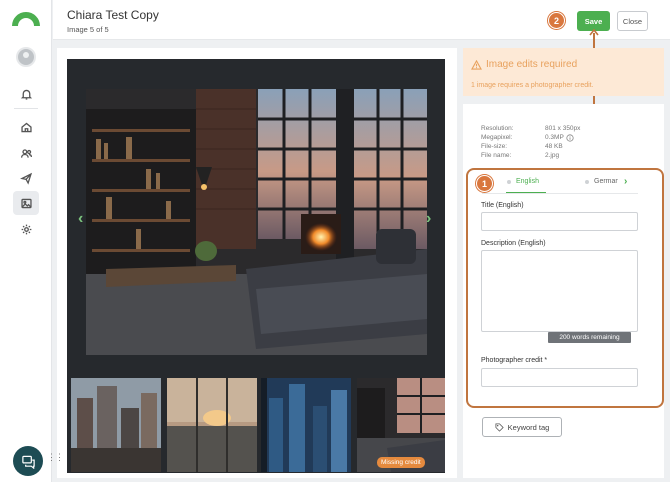  I want to click on prev-image-chevron-left-icon: ‹, so click(80, 219).